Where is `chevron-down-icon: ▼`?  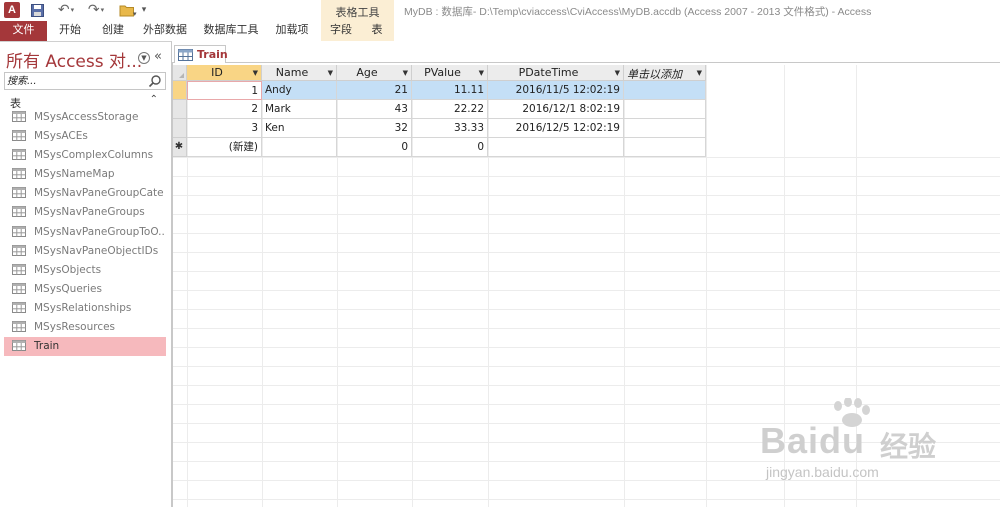 chevron-down-icon: ▼ is located at coordinates (144, 58).